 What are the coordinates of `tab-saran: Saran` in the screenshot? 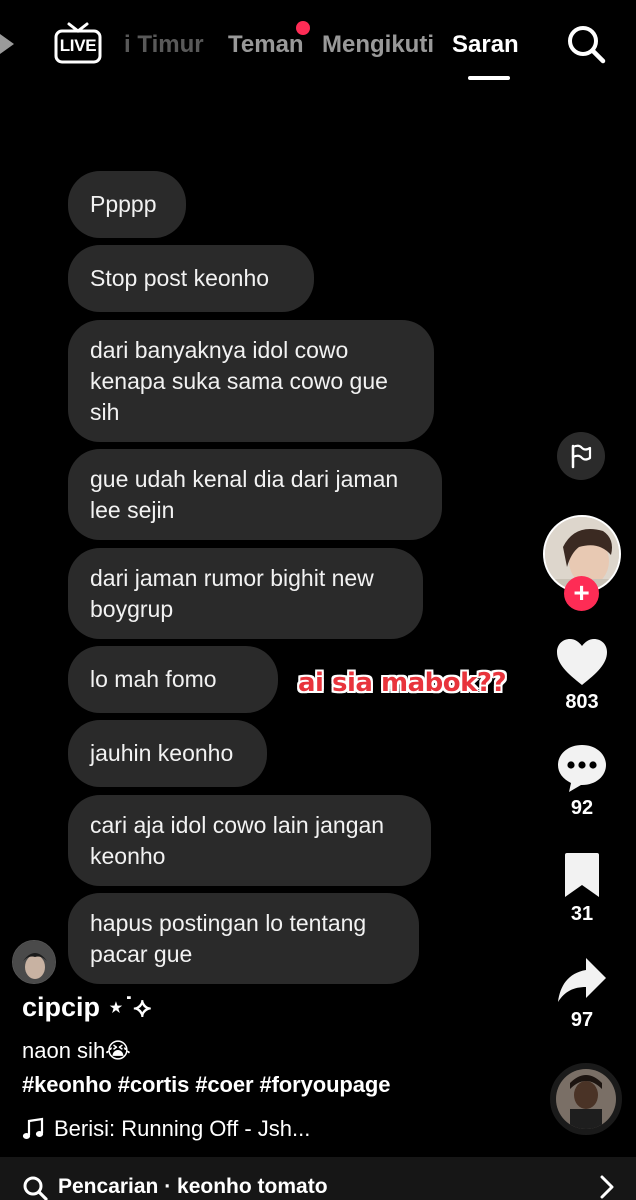 It's located at (485, 45).